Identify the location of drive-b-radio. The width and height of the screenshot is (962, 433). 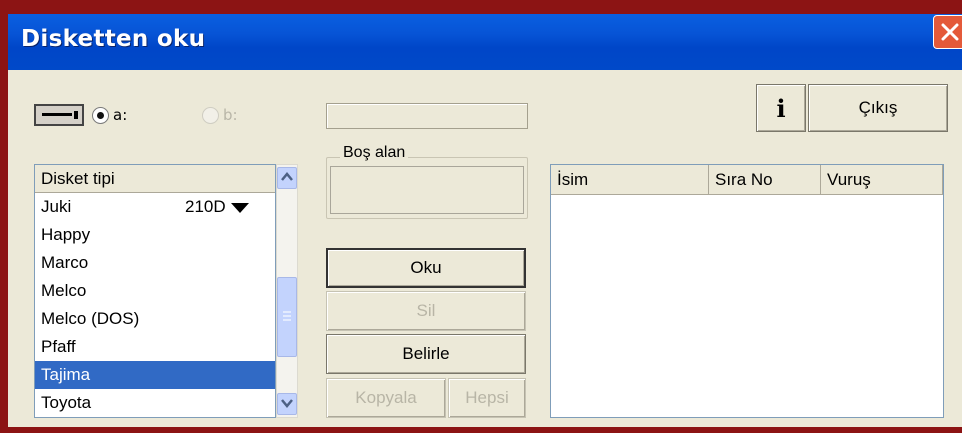
(210, 115).